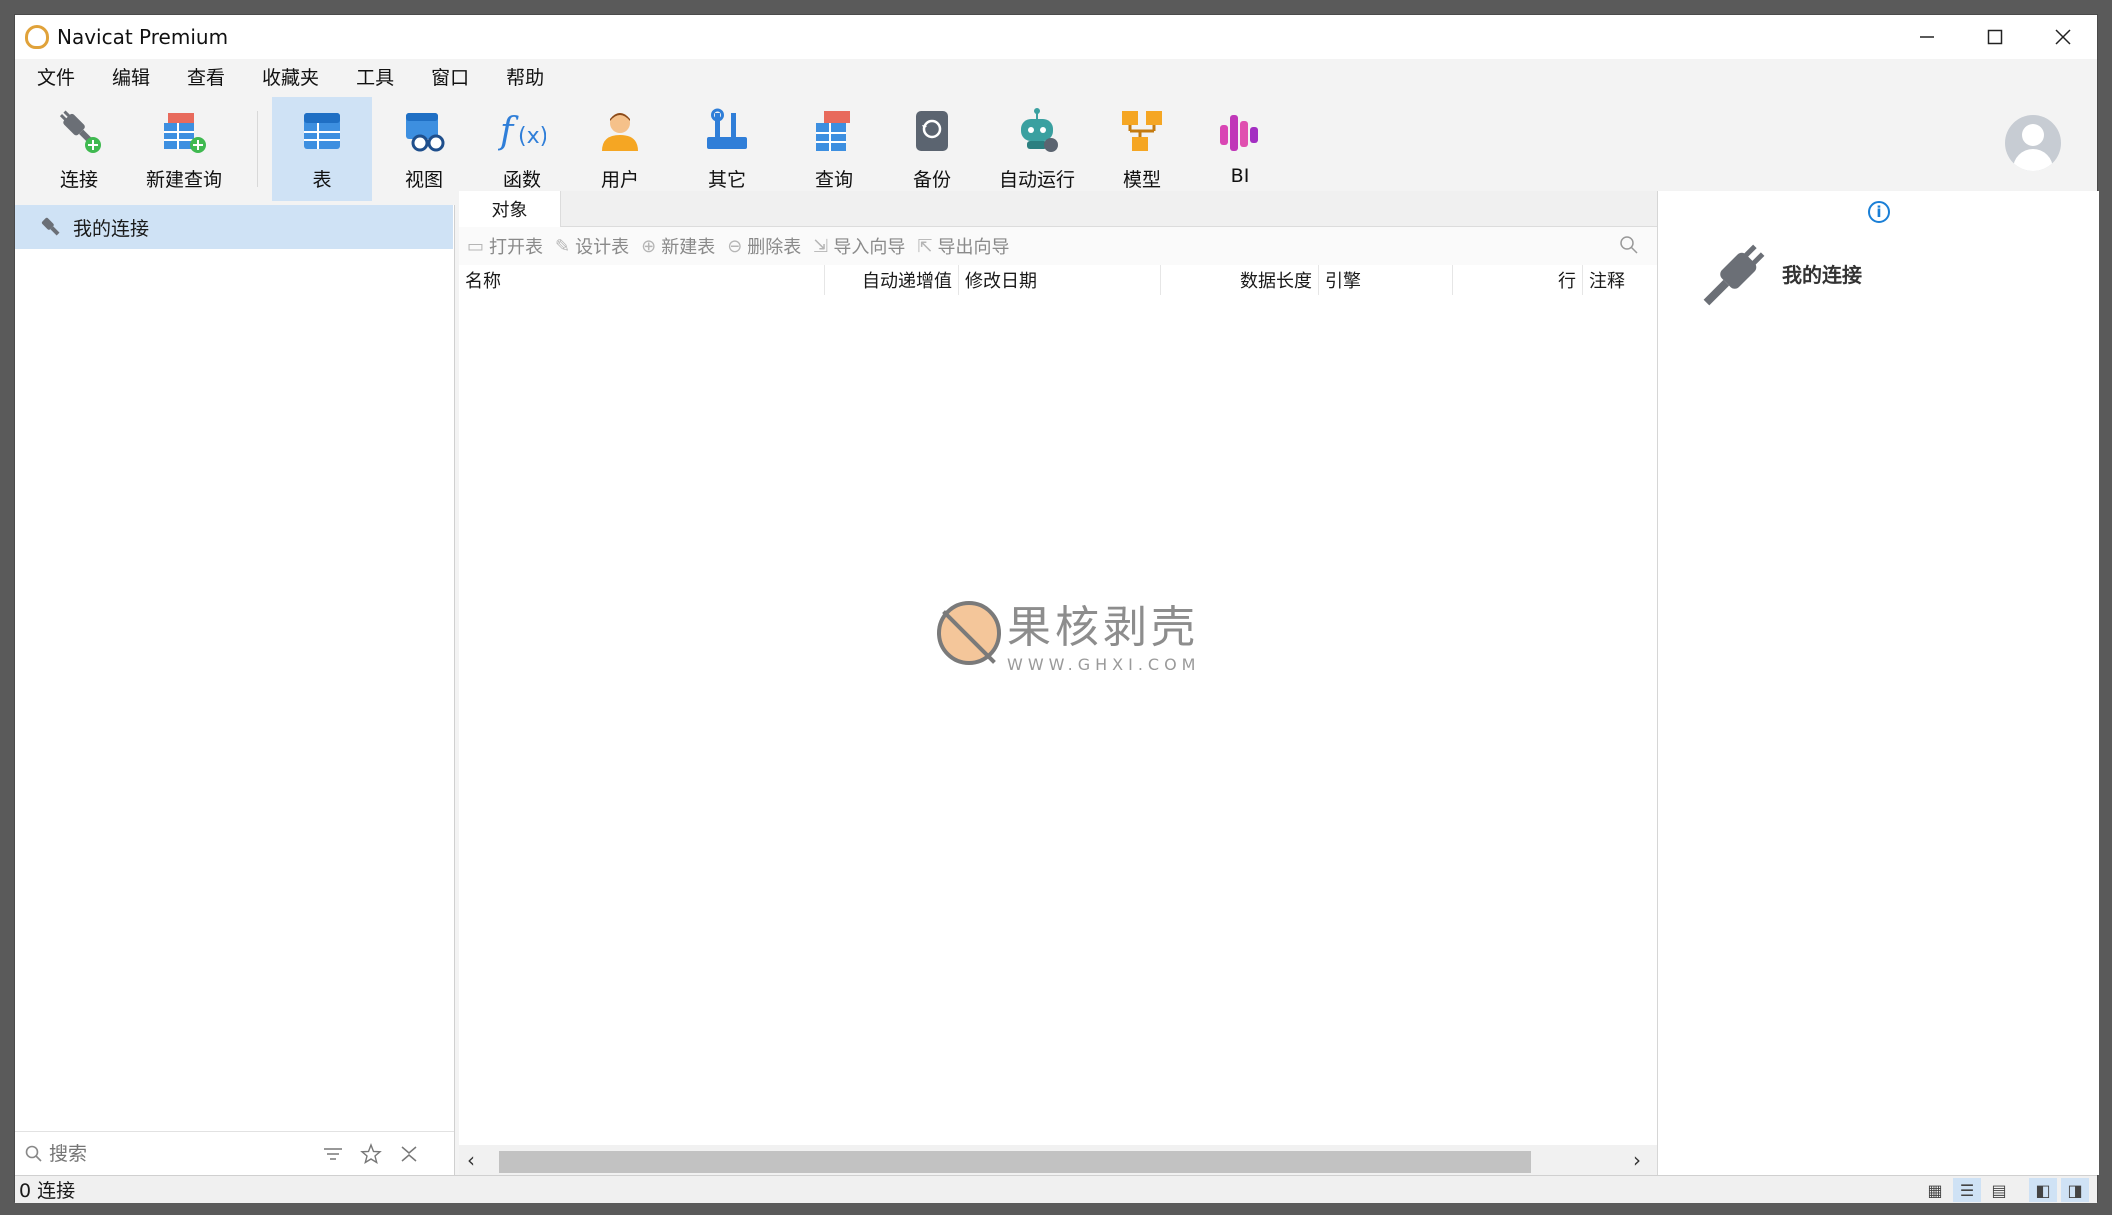 The image size is (2112, 1215). Describe the element at coordinates (184, 149) in the screenshot. I see `new-query-button: 新建查询` at that location.